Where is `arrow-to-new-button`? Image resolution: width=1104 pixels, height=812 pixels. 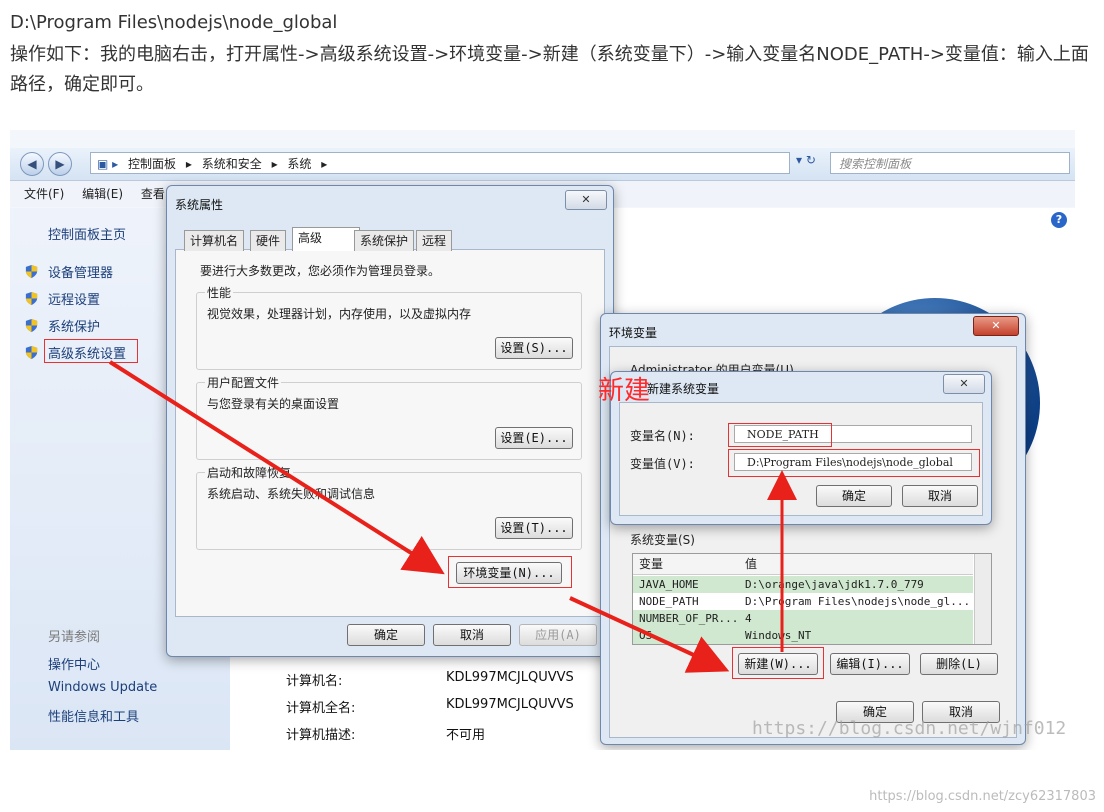
arrow-to-new-button is located at coordinates (649, 634).